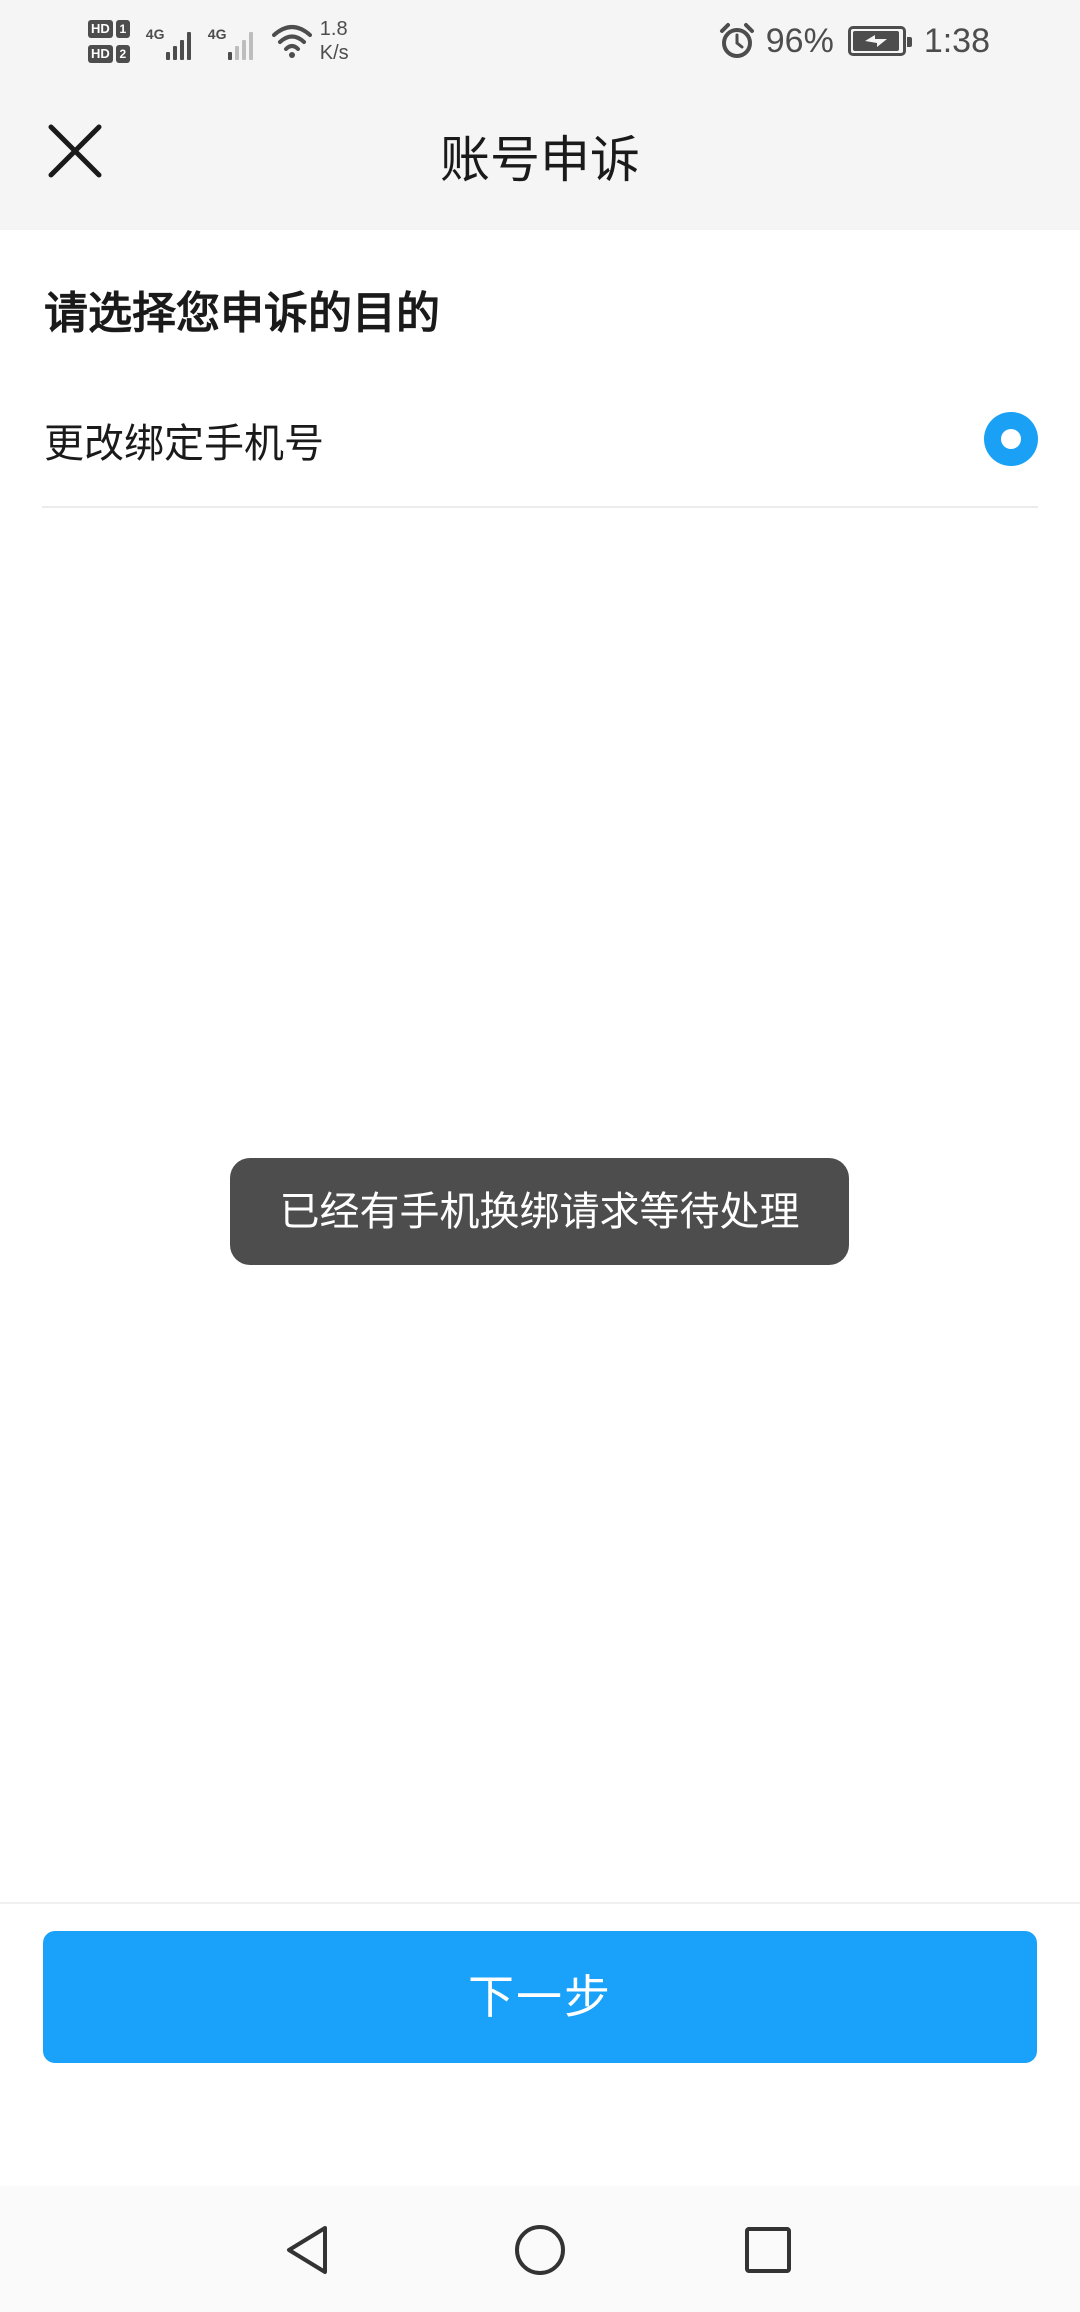 This screenshot has height=2312, width=1080. I want to click on status-bar-left: HD 1 HD 2 4G 4G 1.8 K/s, so click(218, 41).